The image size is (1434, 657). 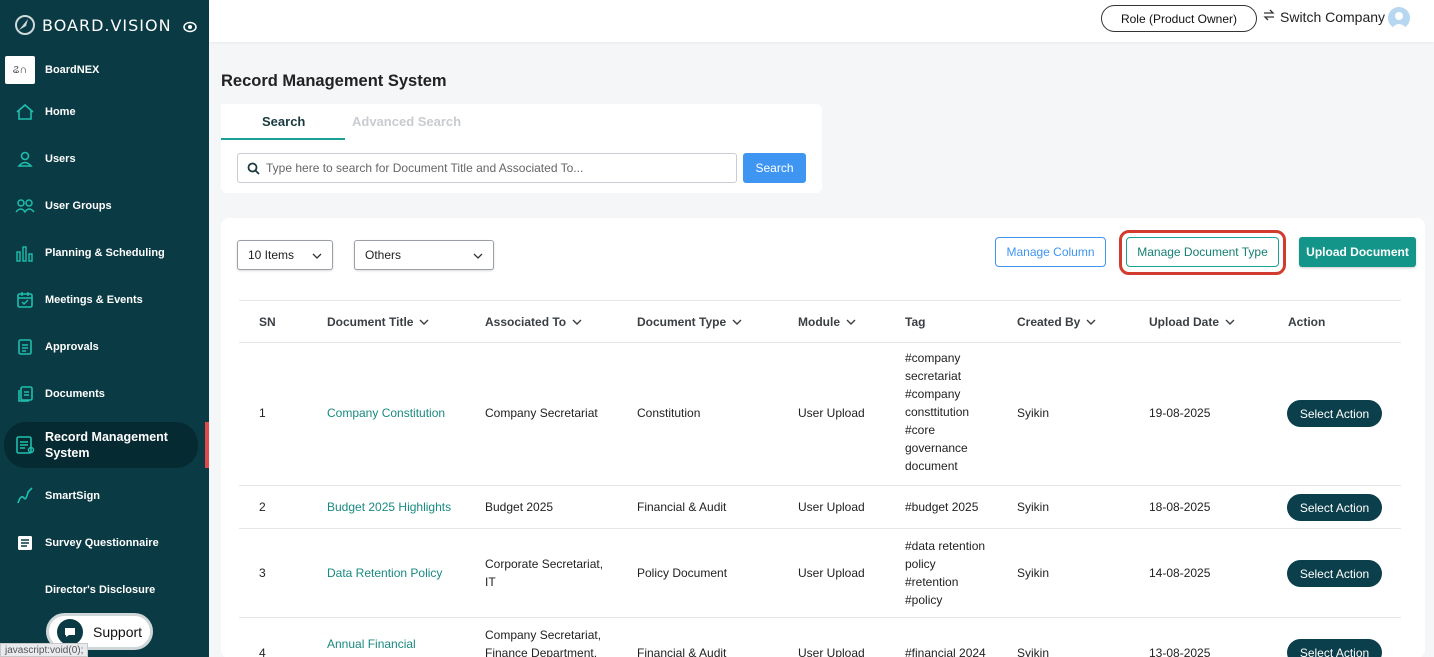 I want to click on category-filter-select: Others, so click(x=424, y=255).